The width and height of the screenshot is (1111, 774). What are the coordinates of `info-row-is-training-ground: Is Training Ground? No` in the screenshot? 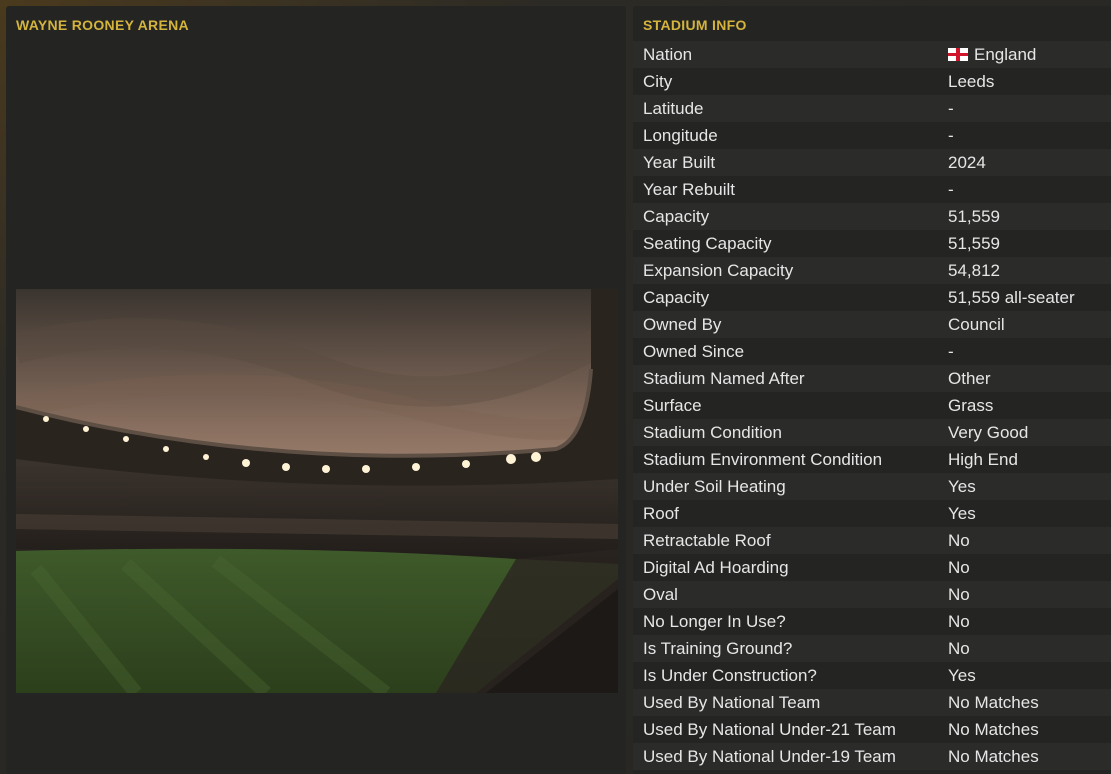 It's located at (872, 648).